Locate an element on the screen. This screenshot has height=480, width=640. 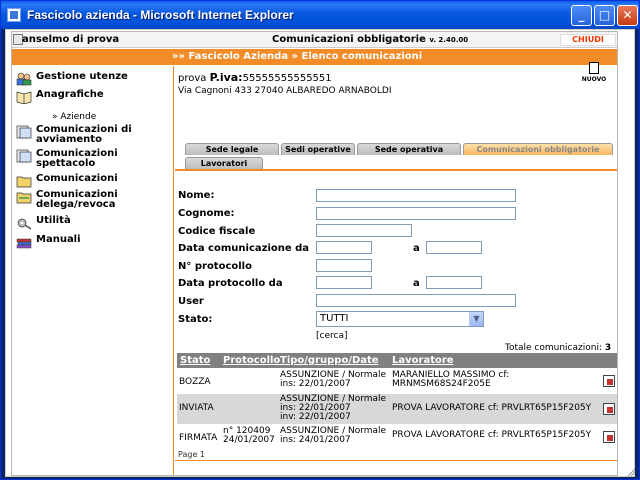
document-icon is located at coordinates (24, 132).